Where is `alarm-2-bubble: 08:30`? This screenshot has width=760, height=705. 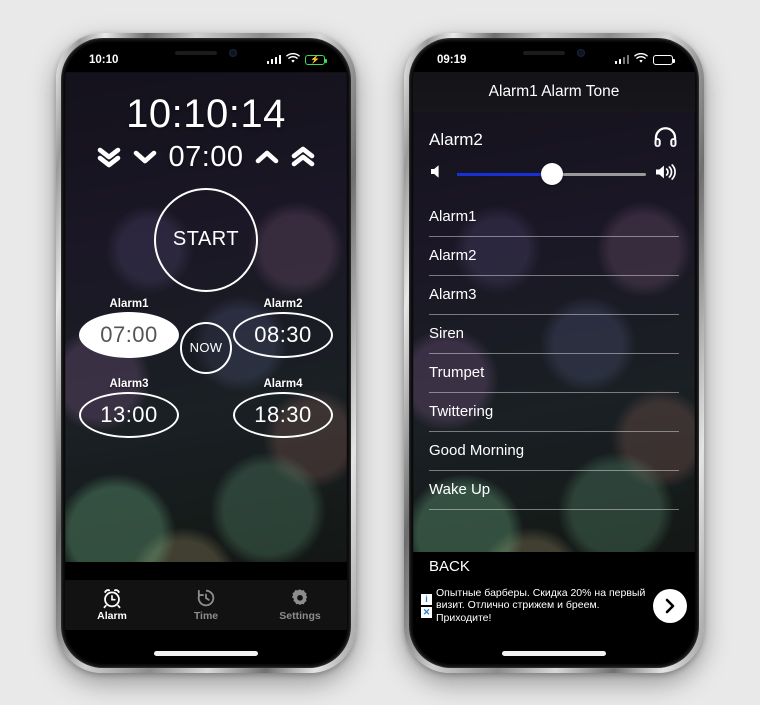
alarm-2-bubble: 08:30 is located at coordinates (283, 334).